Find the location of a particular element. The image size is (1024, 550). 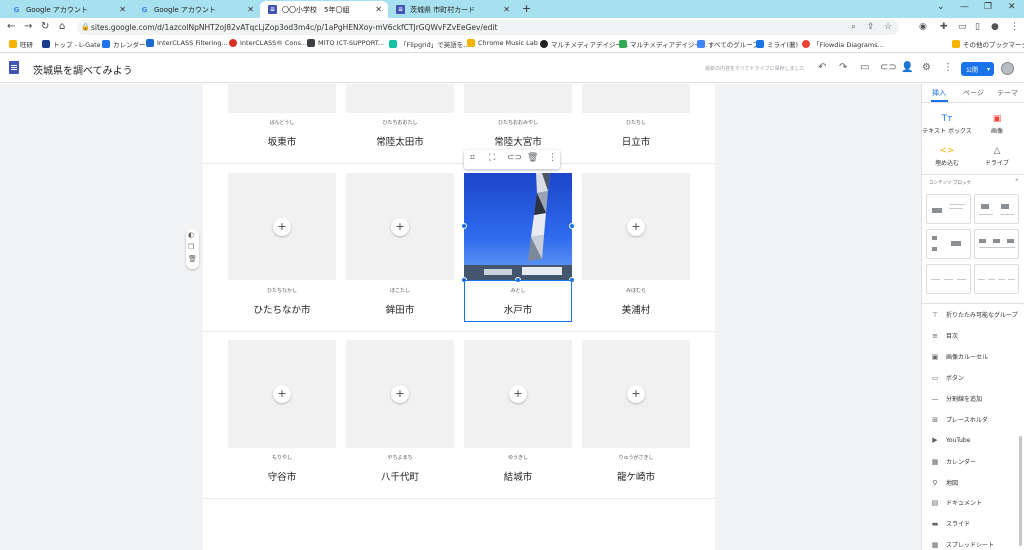

more-vert-icon: ⋮ is located at coordinates (948, 67).